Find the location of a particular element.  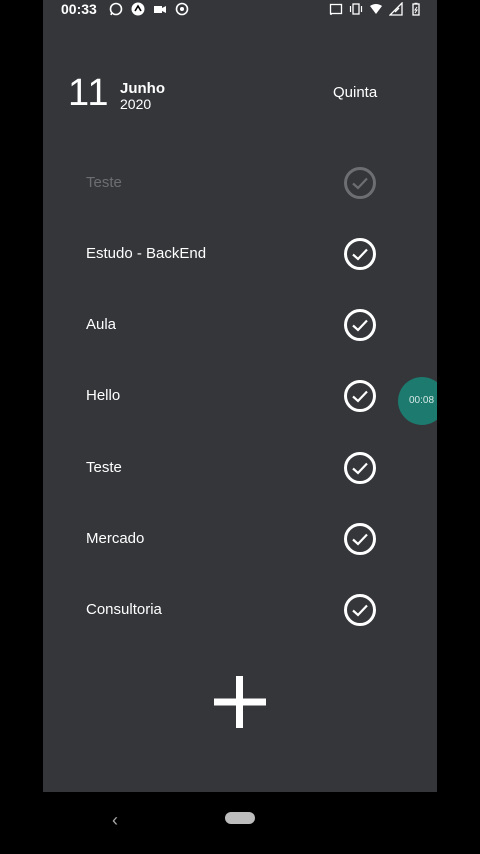

date-day: 11 is located at coordinates (89, 93).